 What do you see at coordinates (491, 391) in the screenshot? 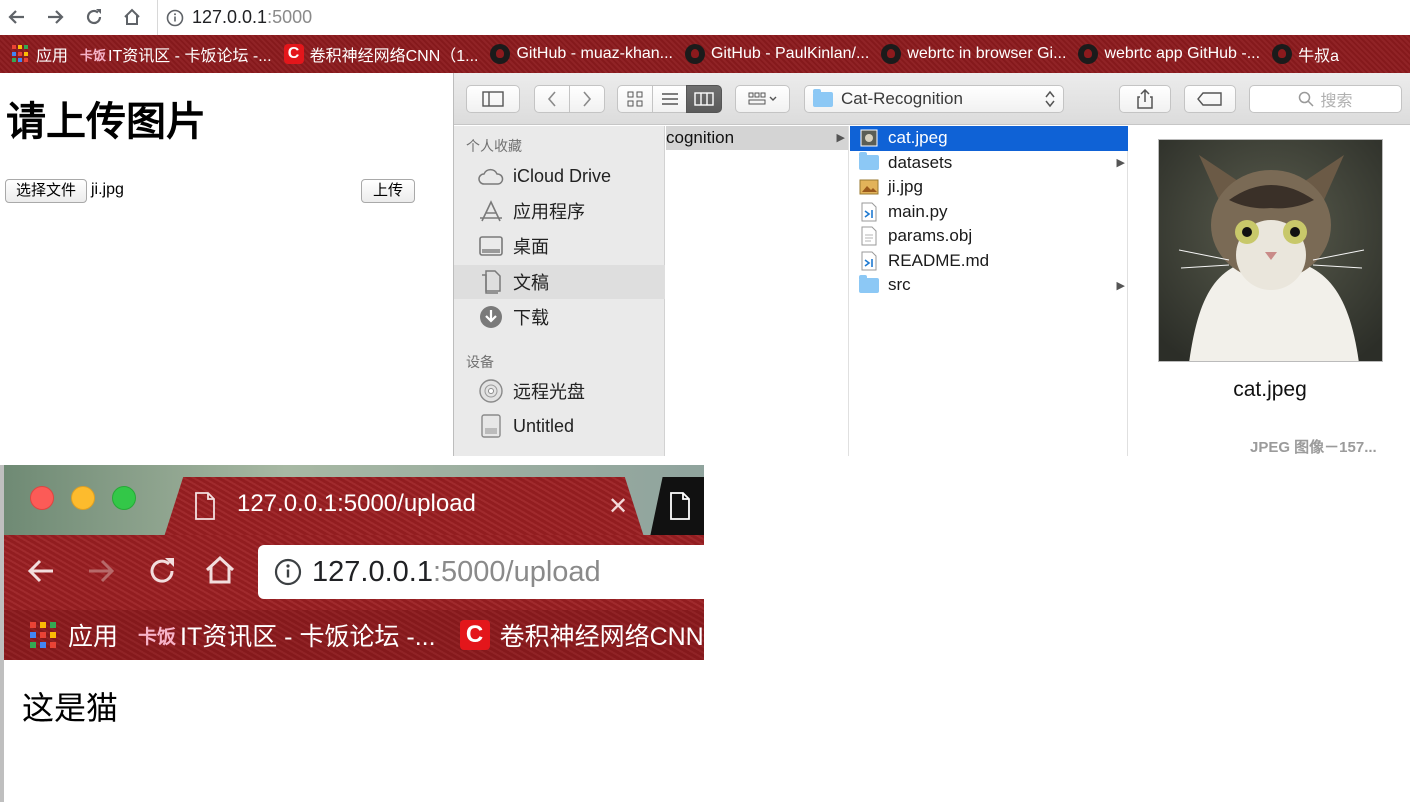
I see `disc-icon` at bounding box center [491, 391].